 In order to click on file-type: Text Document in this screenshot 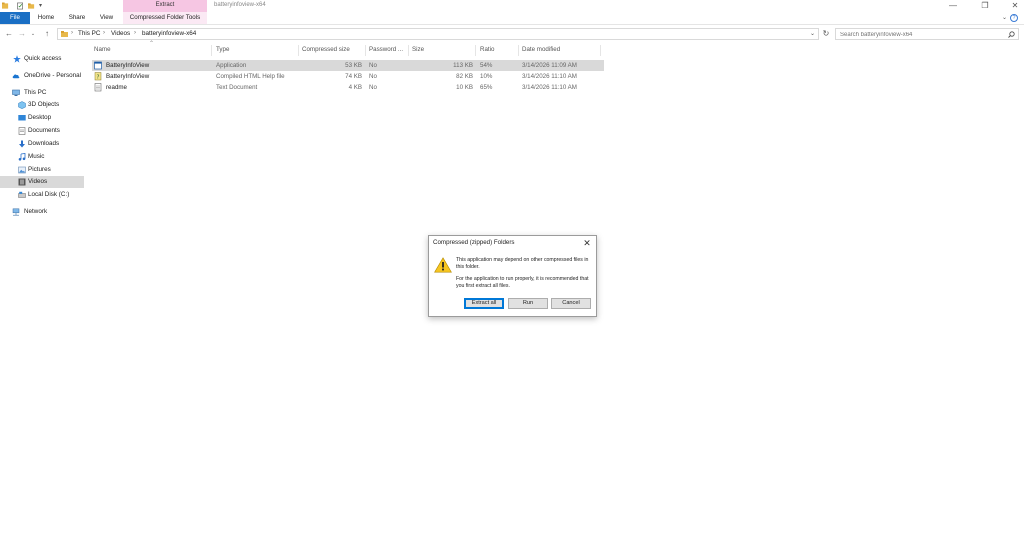, I will do `click(237, 87)`.